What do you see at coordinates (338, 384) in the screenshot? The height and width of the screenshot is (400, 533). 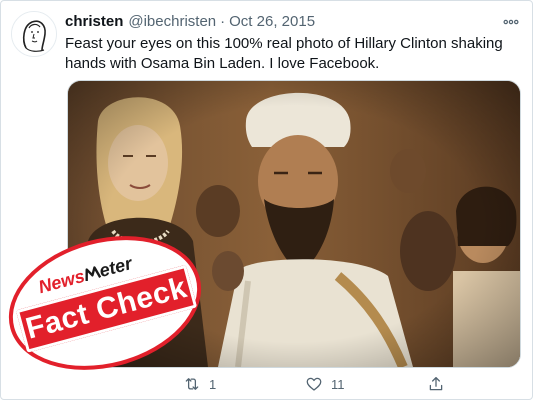 I see `like-count: 11` at bounding box center [338, 384].